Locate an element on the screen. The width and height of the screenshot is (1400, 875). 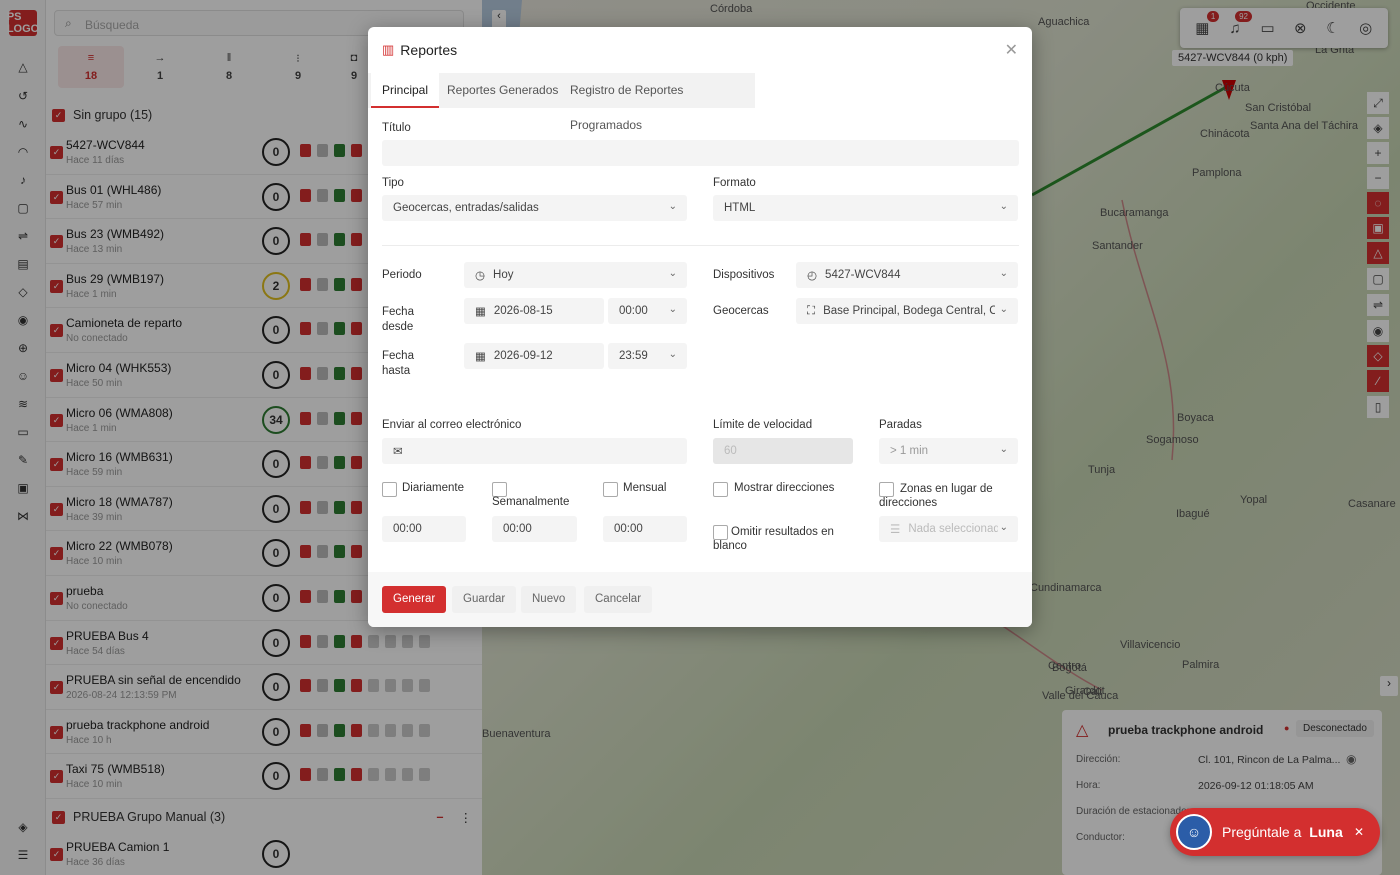
tab-bar-spacer is located at coordinates (893, 90).